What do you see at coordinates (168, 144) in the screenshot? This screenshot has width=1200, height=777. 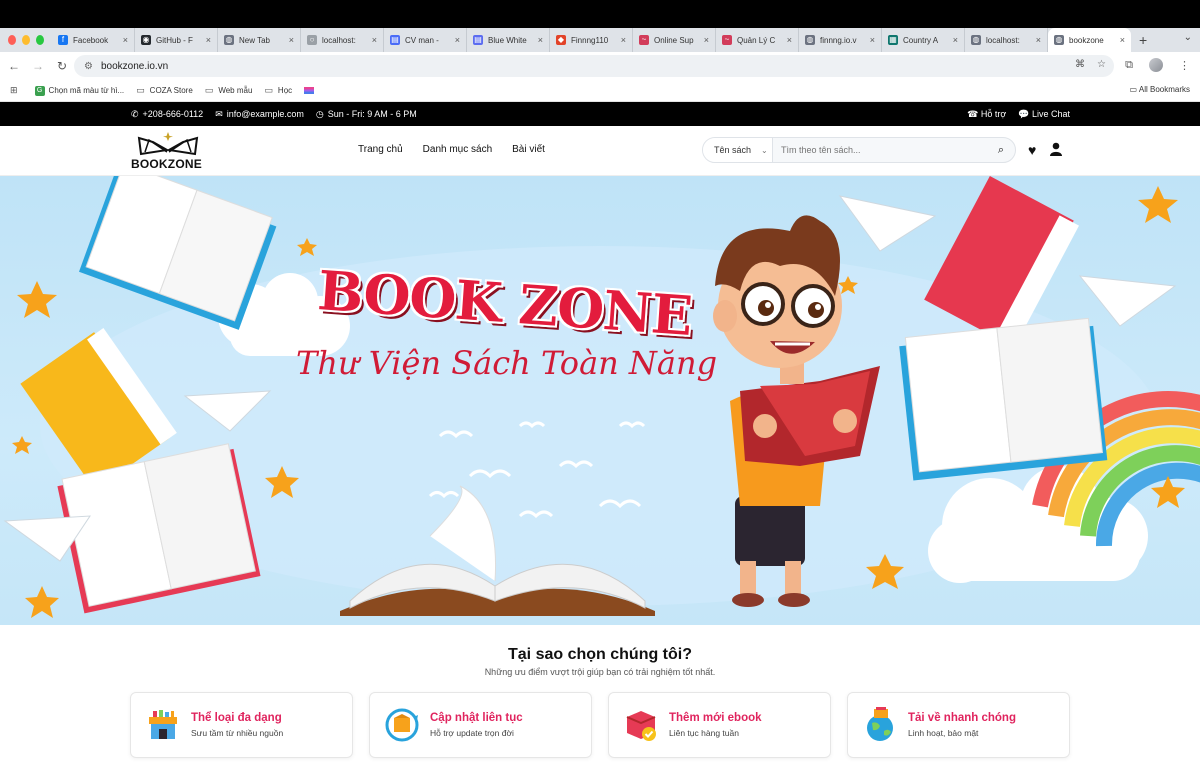 I see `open-book-logo-icon` at bounding box center [168, 144].